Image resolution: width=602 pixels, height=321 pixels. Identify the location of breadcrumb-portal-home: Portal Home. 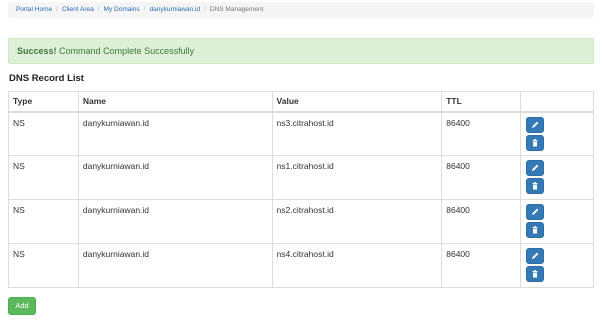
(34, 9).